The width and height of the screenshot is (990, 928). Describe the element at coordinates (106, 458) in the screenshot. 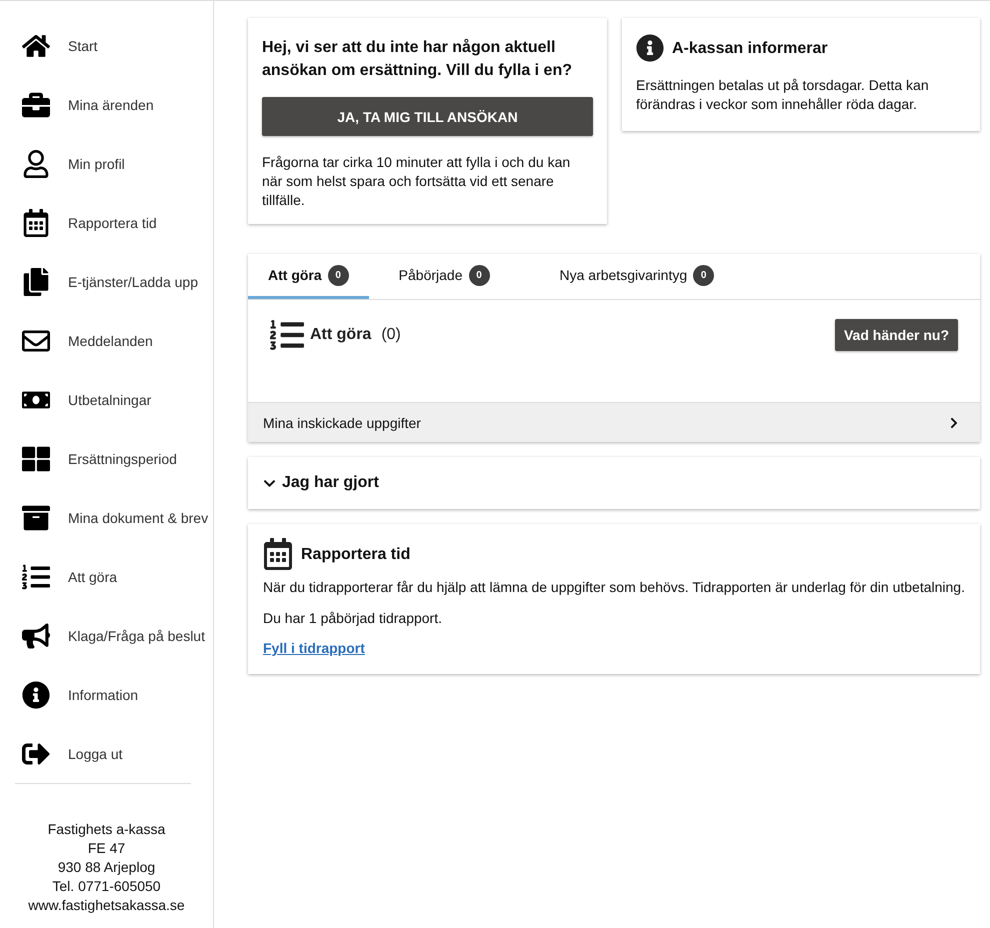

I see `sidebar-item: Ersättningsperiod` at that location.